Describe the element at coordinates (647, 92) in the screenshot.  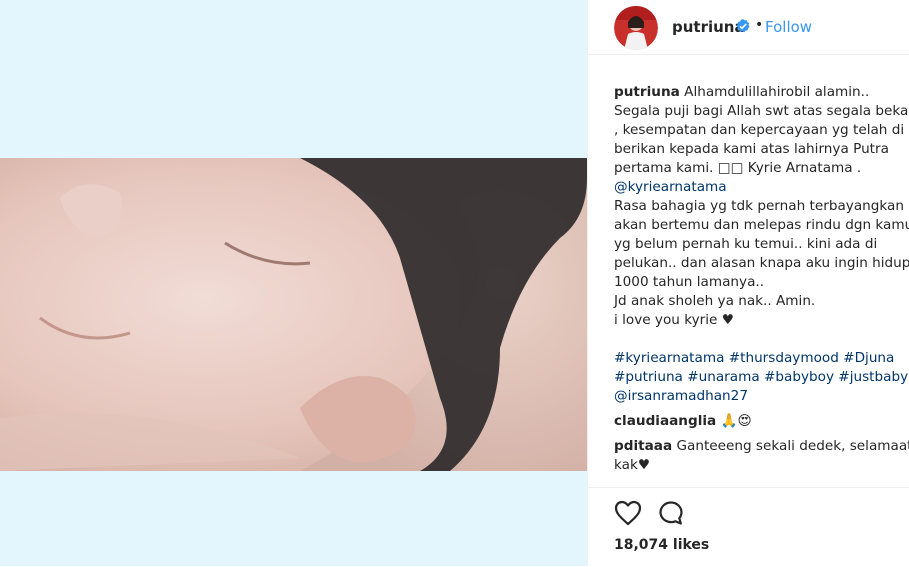
I see `caption-username: putriuna` at that location.